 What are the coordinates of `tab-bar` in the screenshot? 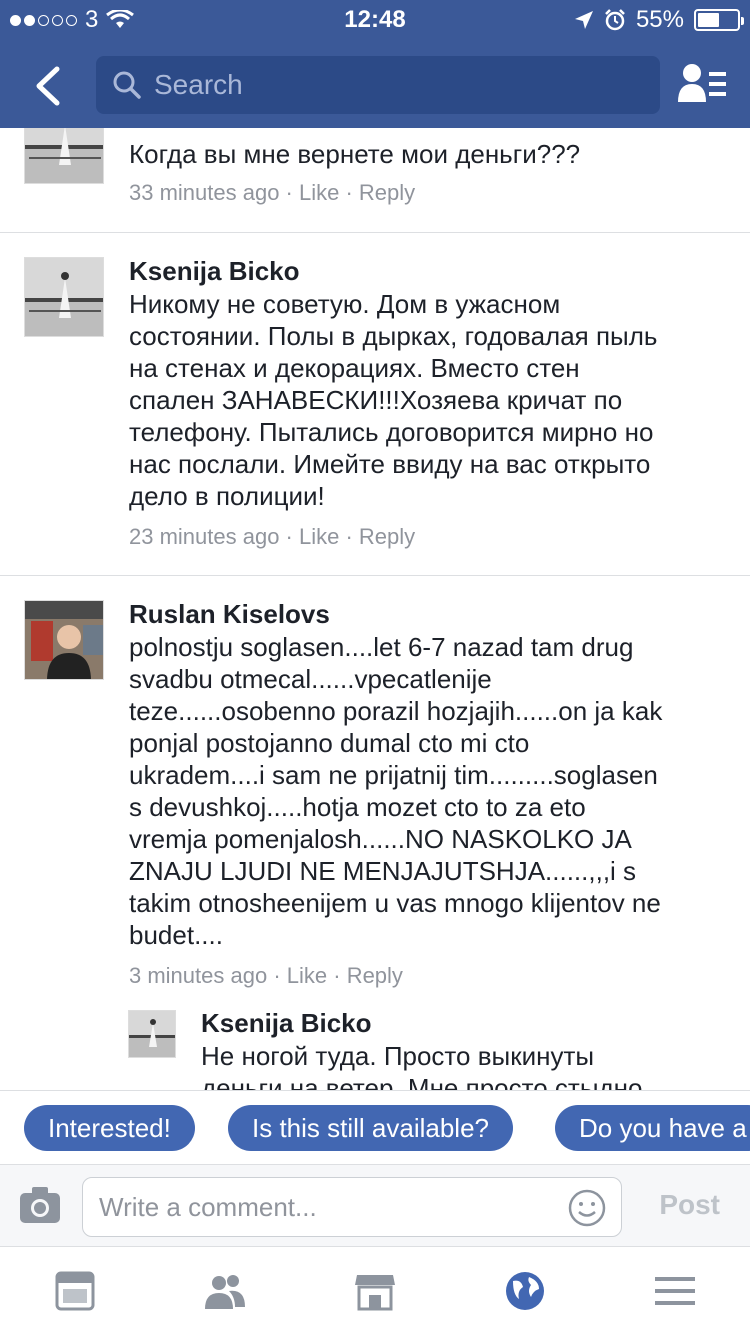 It's located at (375, 1290).